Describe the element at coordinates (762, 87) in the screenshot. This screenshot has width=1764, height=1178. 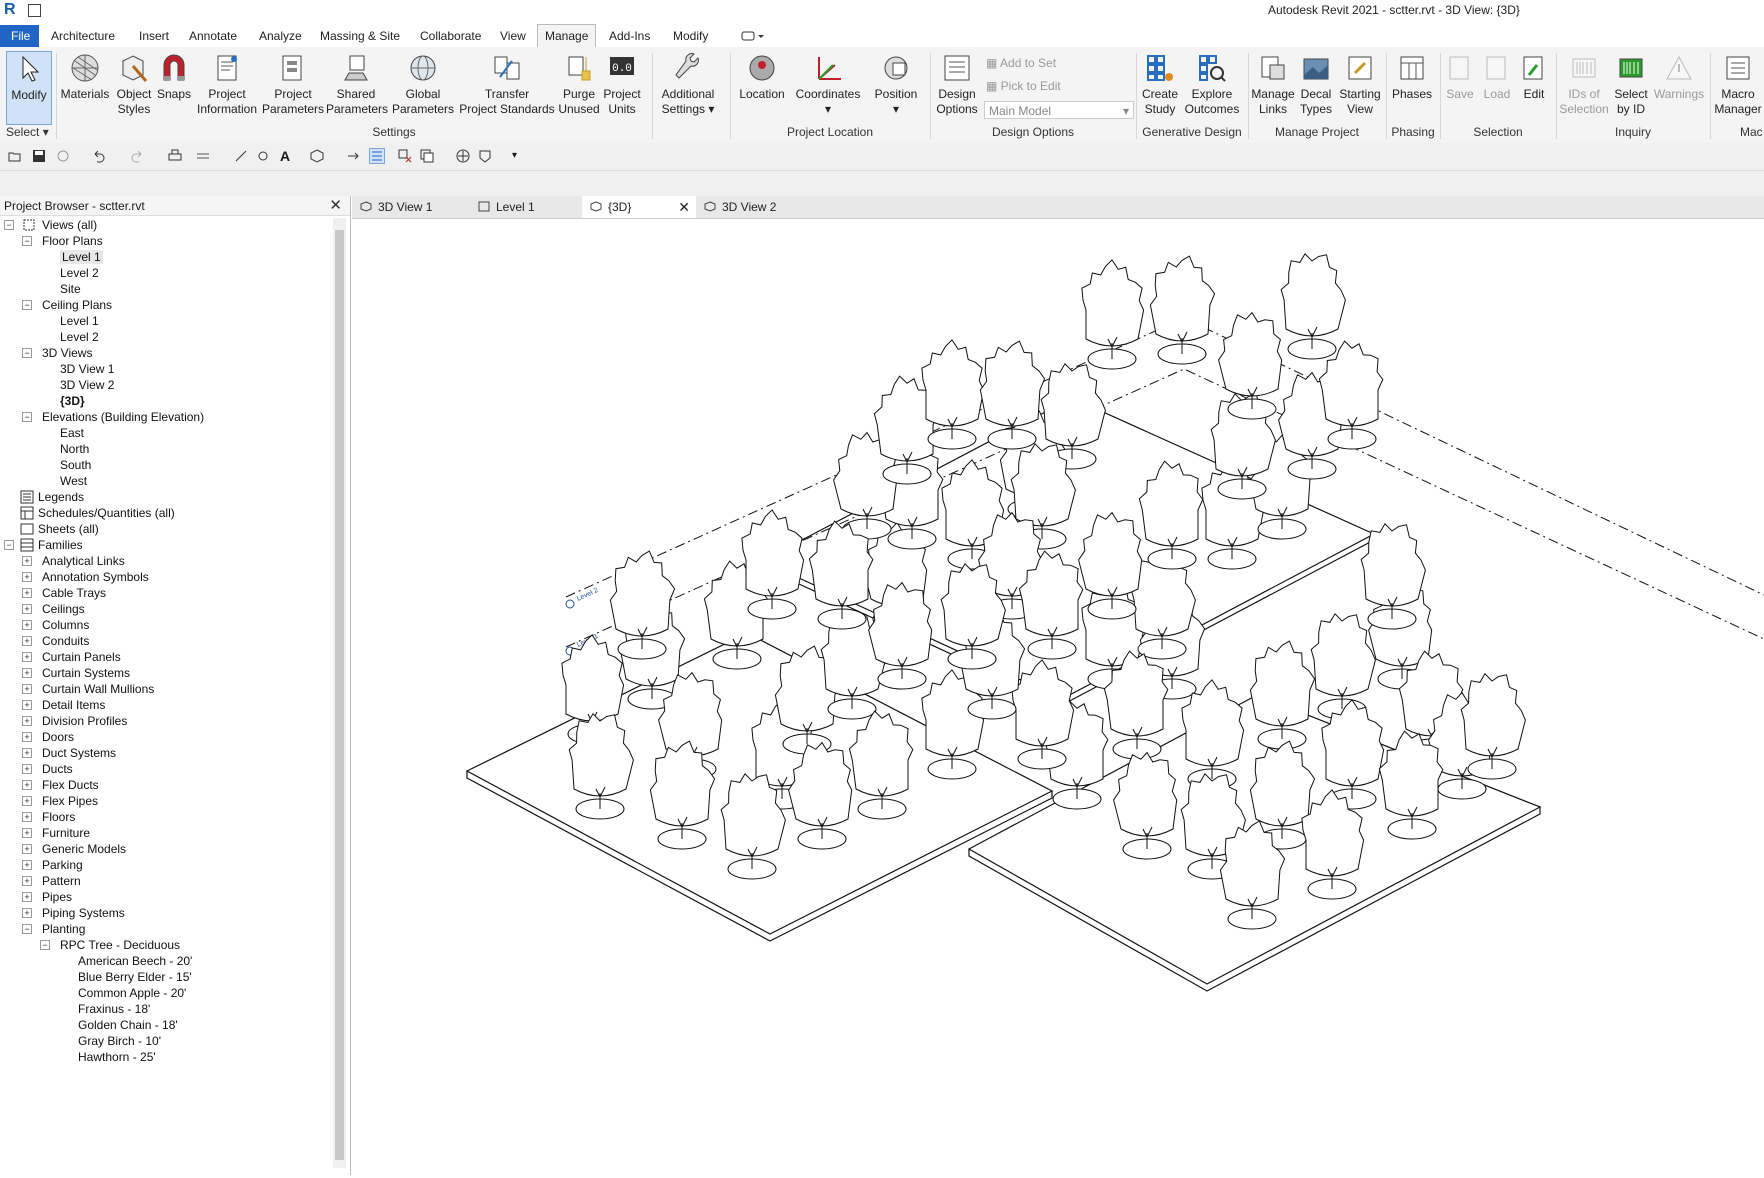
I see `location-button: Location` at that location.